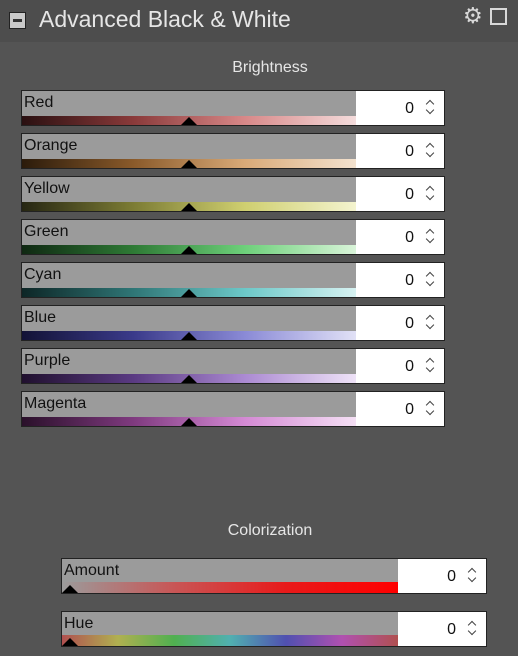 The image size is (518, 656). What do you see at coordinates (270, 530) in the screenshot?
I see `colorization-heading: Colorization` at bounding box center [270, 530].